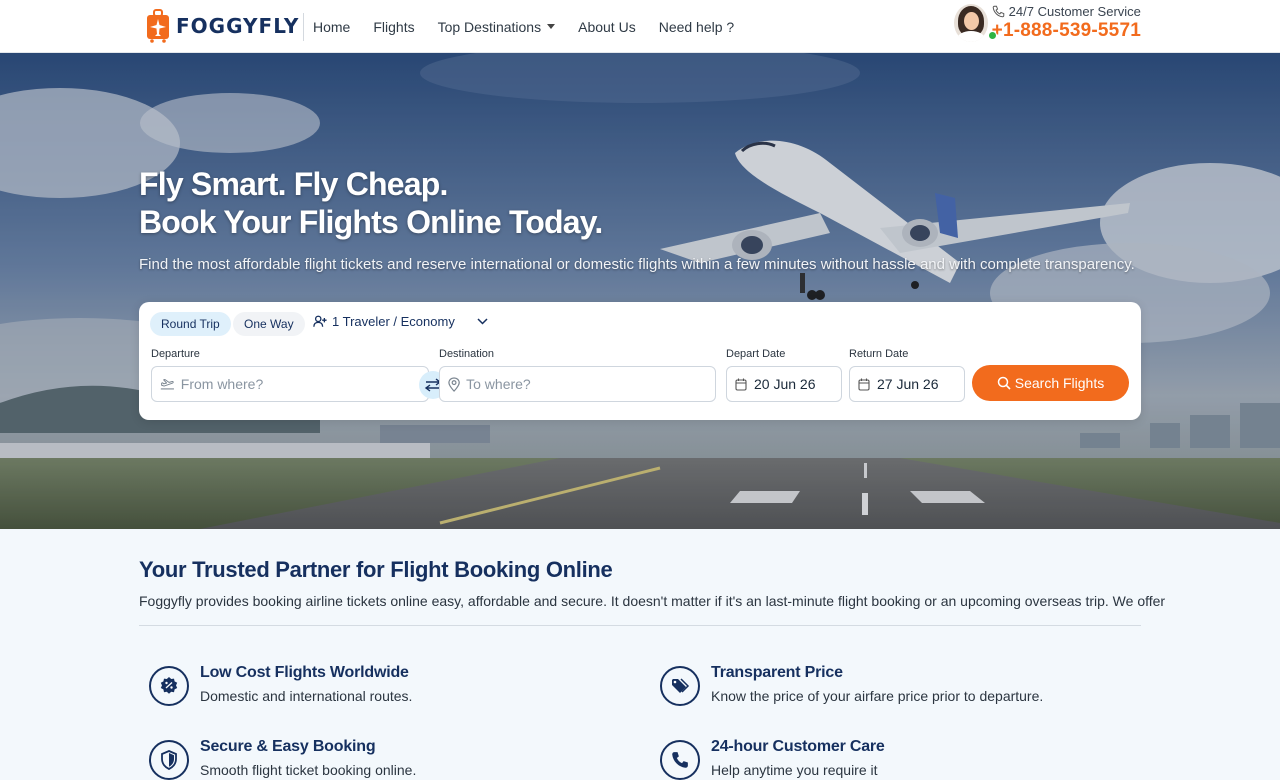 This screenshot has width=1280, height=780. Describe the element at coordinates (777, 672) in the screenshot. I see `feature-title: Transparent Price` at that location.